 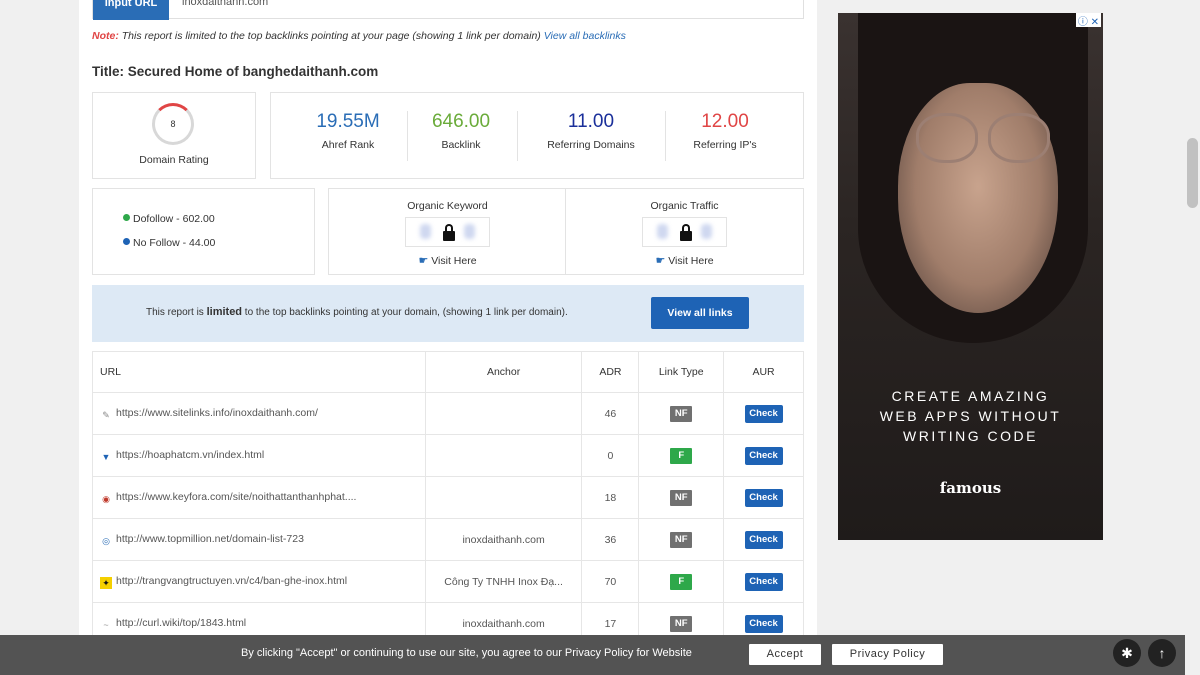 I want to click on dofollow-item: Dofollow - 602.00, so click(x=169, y=219).